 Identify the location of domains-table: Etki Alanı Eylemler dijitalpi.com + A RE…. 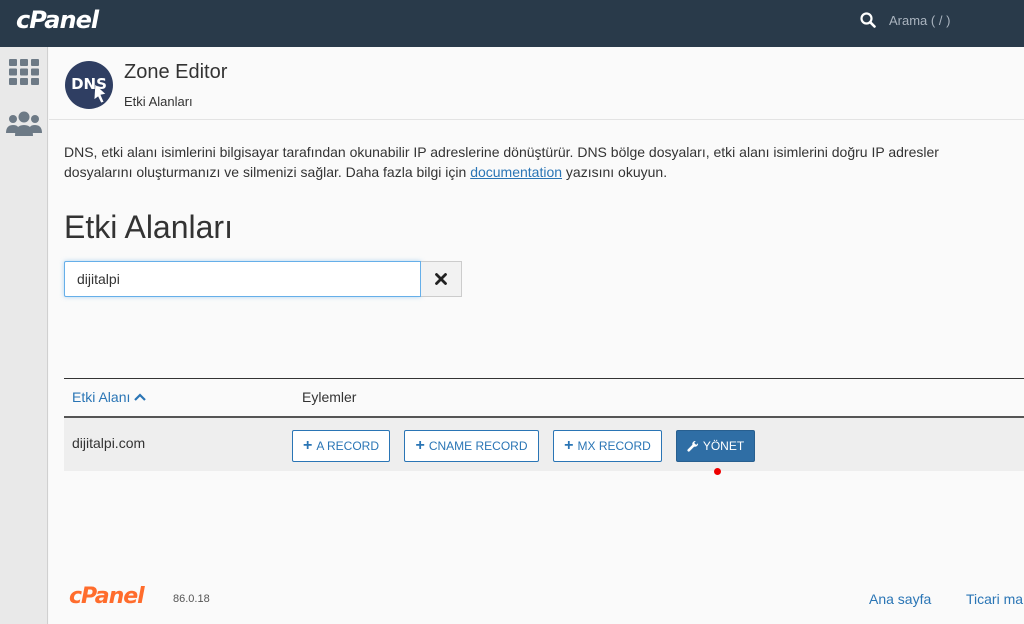
(544, 426).